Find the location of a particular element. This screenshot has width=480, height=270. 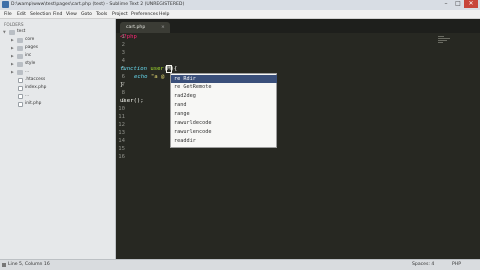

menu-preferences: Preferences is located at coordinates (144, 14).